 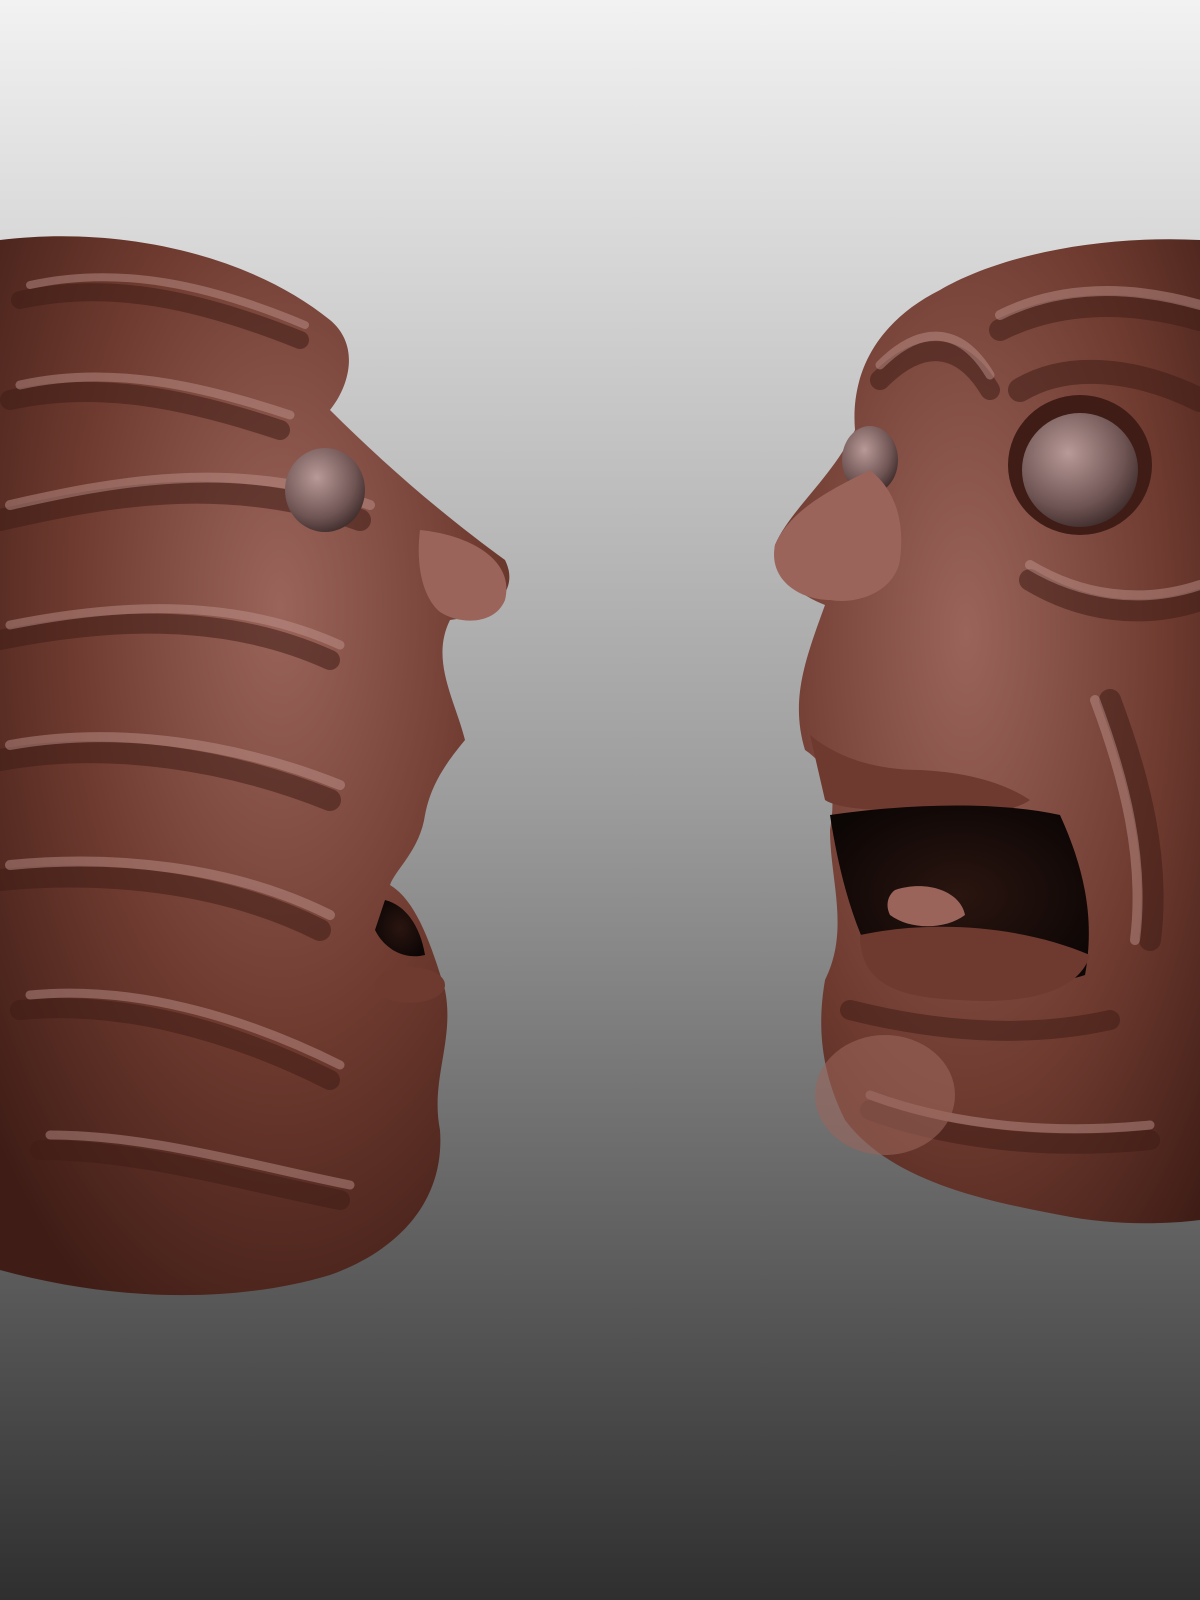 What do you see at coordinates (325, 490) in the screenshot?
I see `left-head-eye` at bounding box center [325, 490].